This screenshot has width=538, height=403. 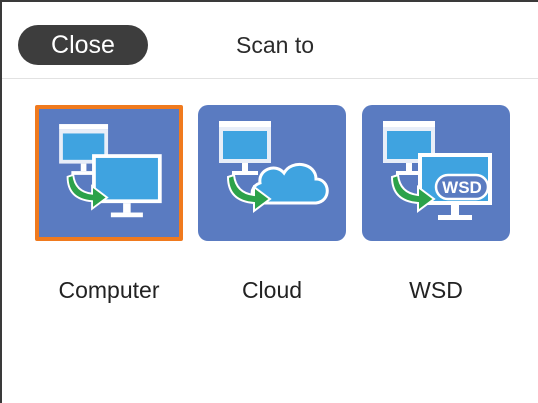 I want to click on computer-scan-icon, so click(x=110, y=171).